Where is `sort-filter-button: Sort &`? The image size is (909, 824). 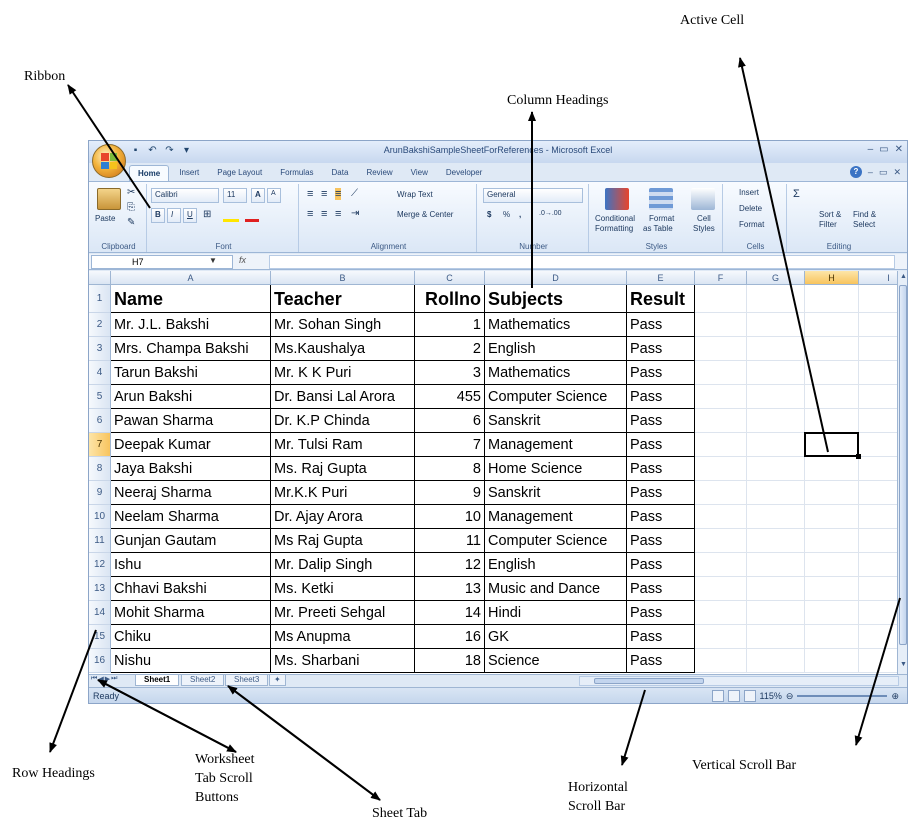
sort-filter-button: Sort & is located at coordinates (830, 214).